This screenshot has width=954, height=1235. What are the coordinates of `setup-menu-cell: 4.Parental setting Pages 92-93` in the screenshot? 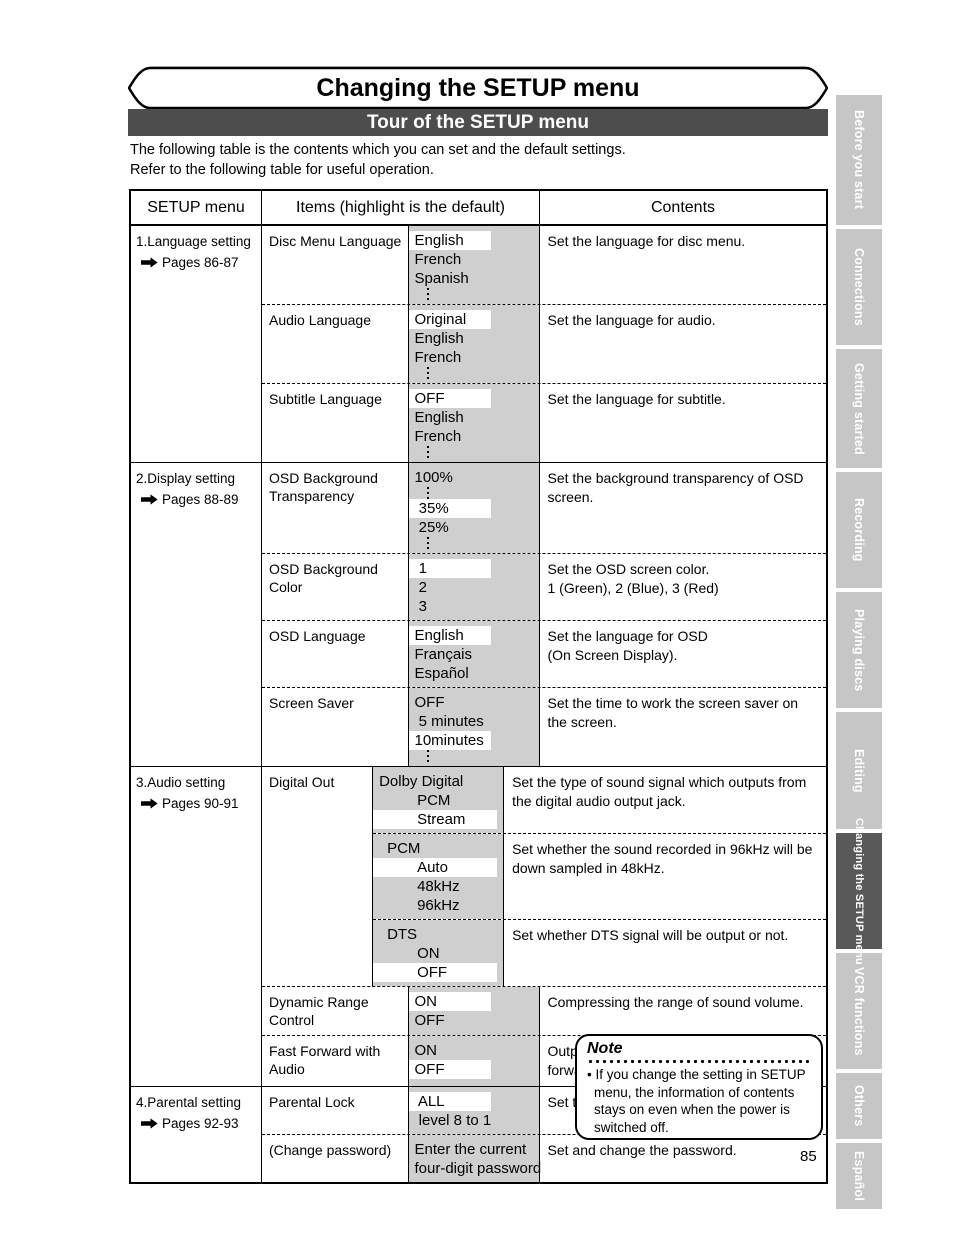 It's located at (196, 1134).